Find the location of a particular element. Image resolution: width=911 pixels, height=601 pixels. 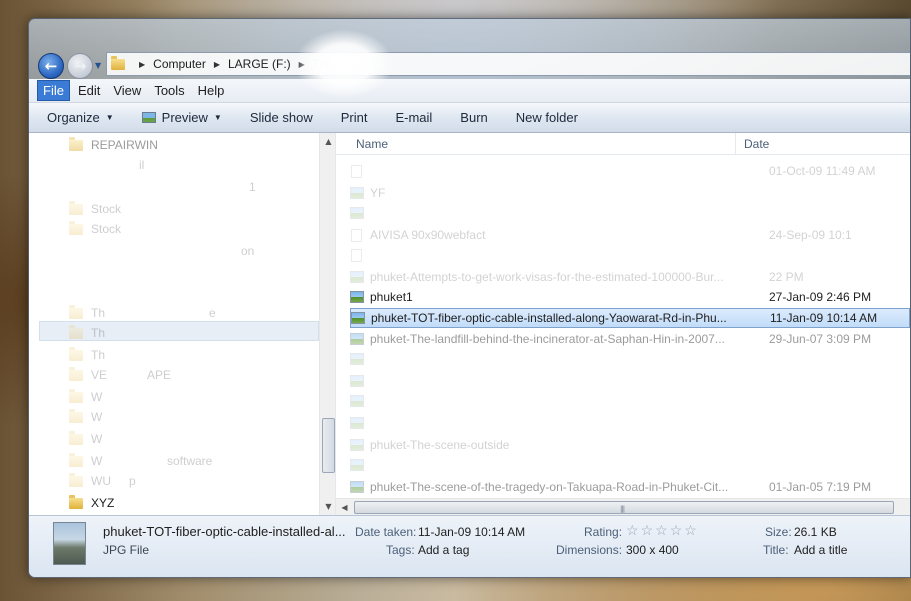

print-button: Print is located at coordinates (354, 117).